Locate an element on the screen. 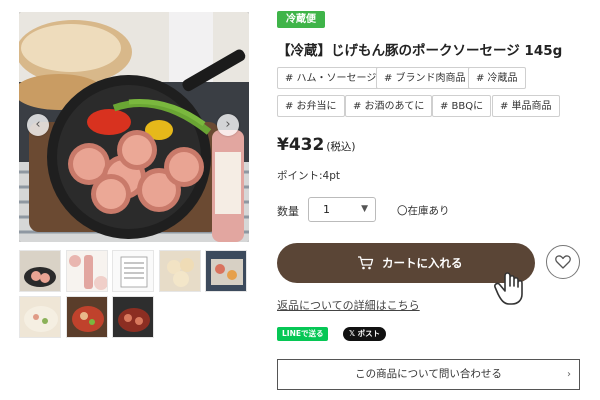 The image size is (600, 400). price: ¥432 (税込) is located at coordinates (316, 145).